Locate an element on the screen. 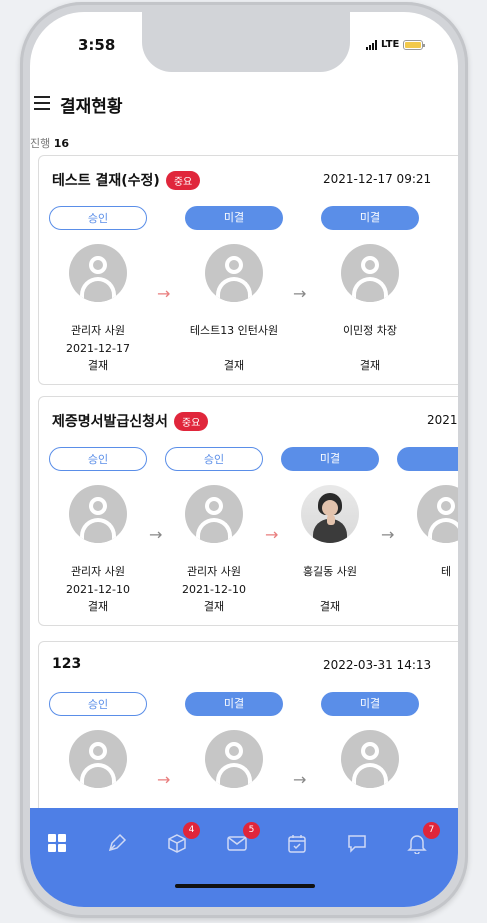 The height and width of the screenshot is (923, 487). approver-date: 2021-12-17 is located at coordinates (98, 348).